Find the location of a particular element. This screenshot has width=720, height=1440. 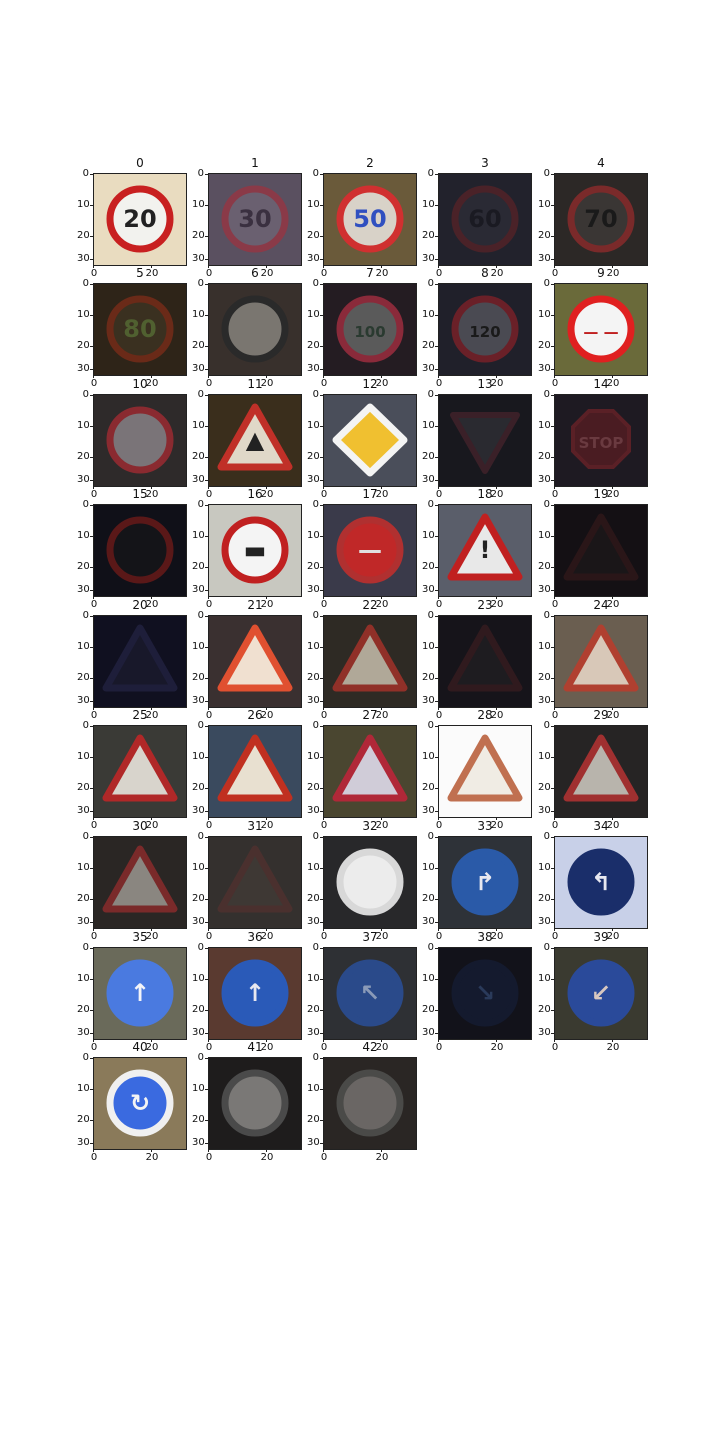

sign-image-svg: ↻ is located at coordinates (140, 1103).